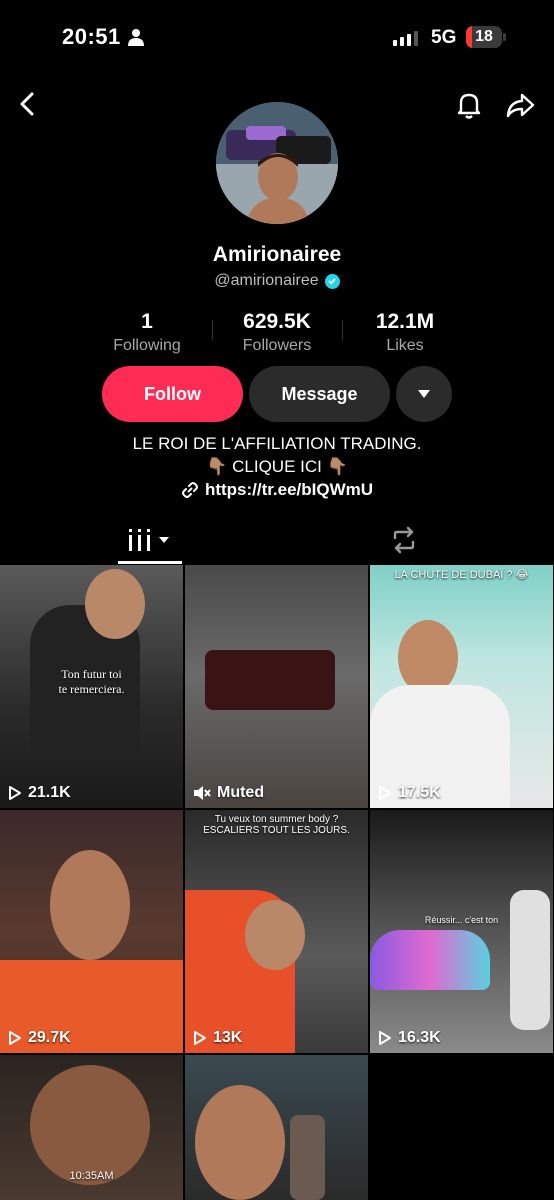  What do you see at coordinates (277, 345) in the screenshot?
I see `followers-label: Followers` at bounding box center [277, 345].